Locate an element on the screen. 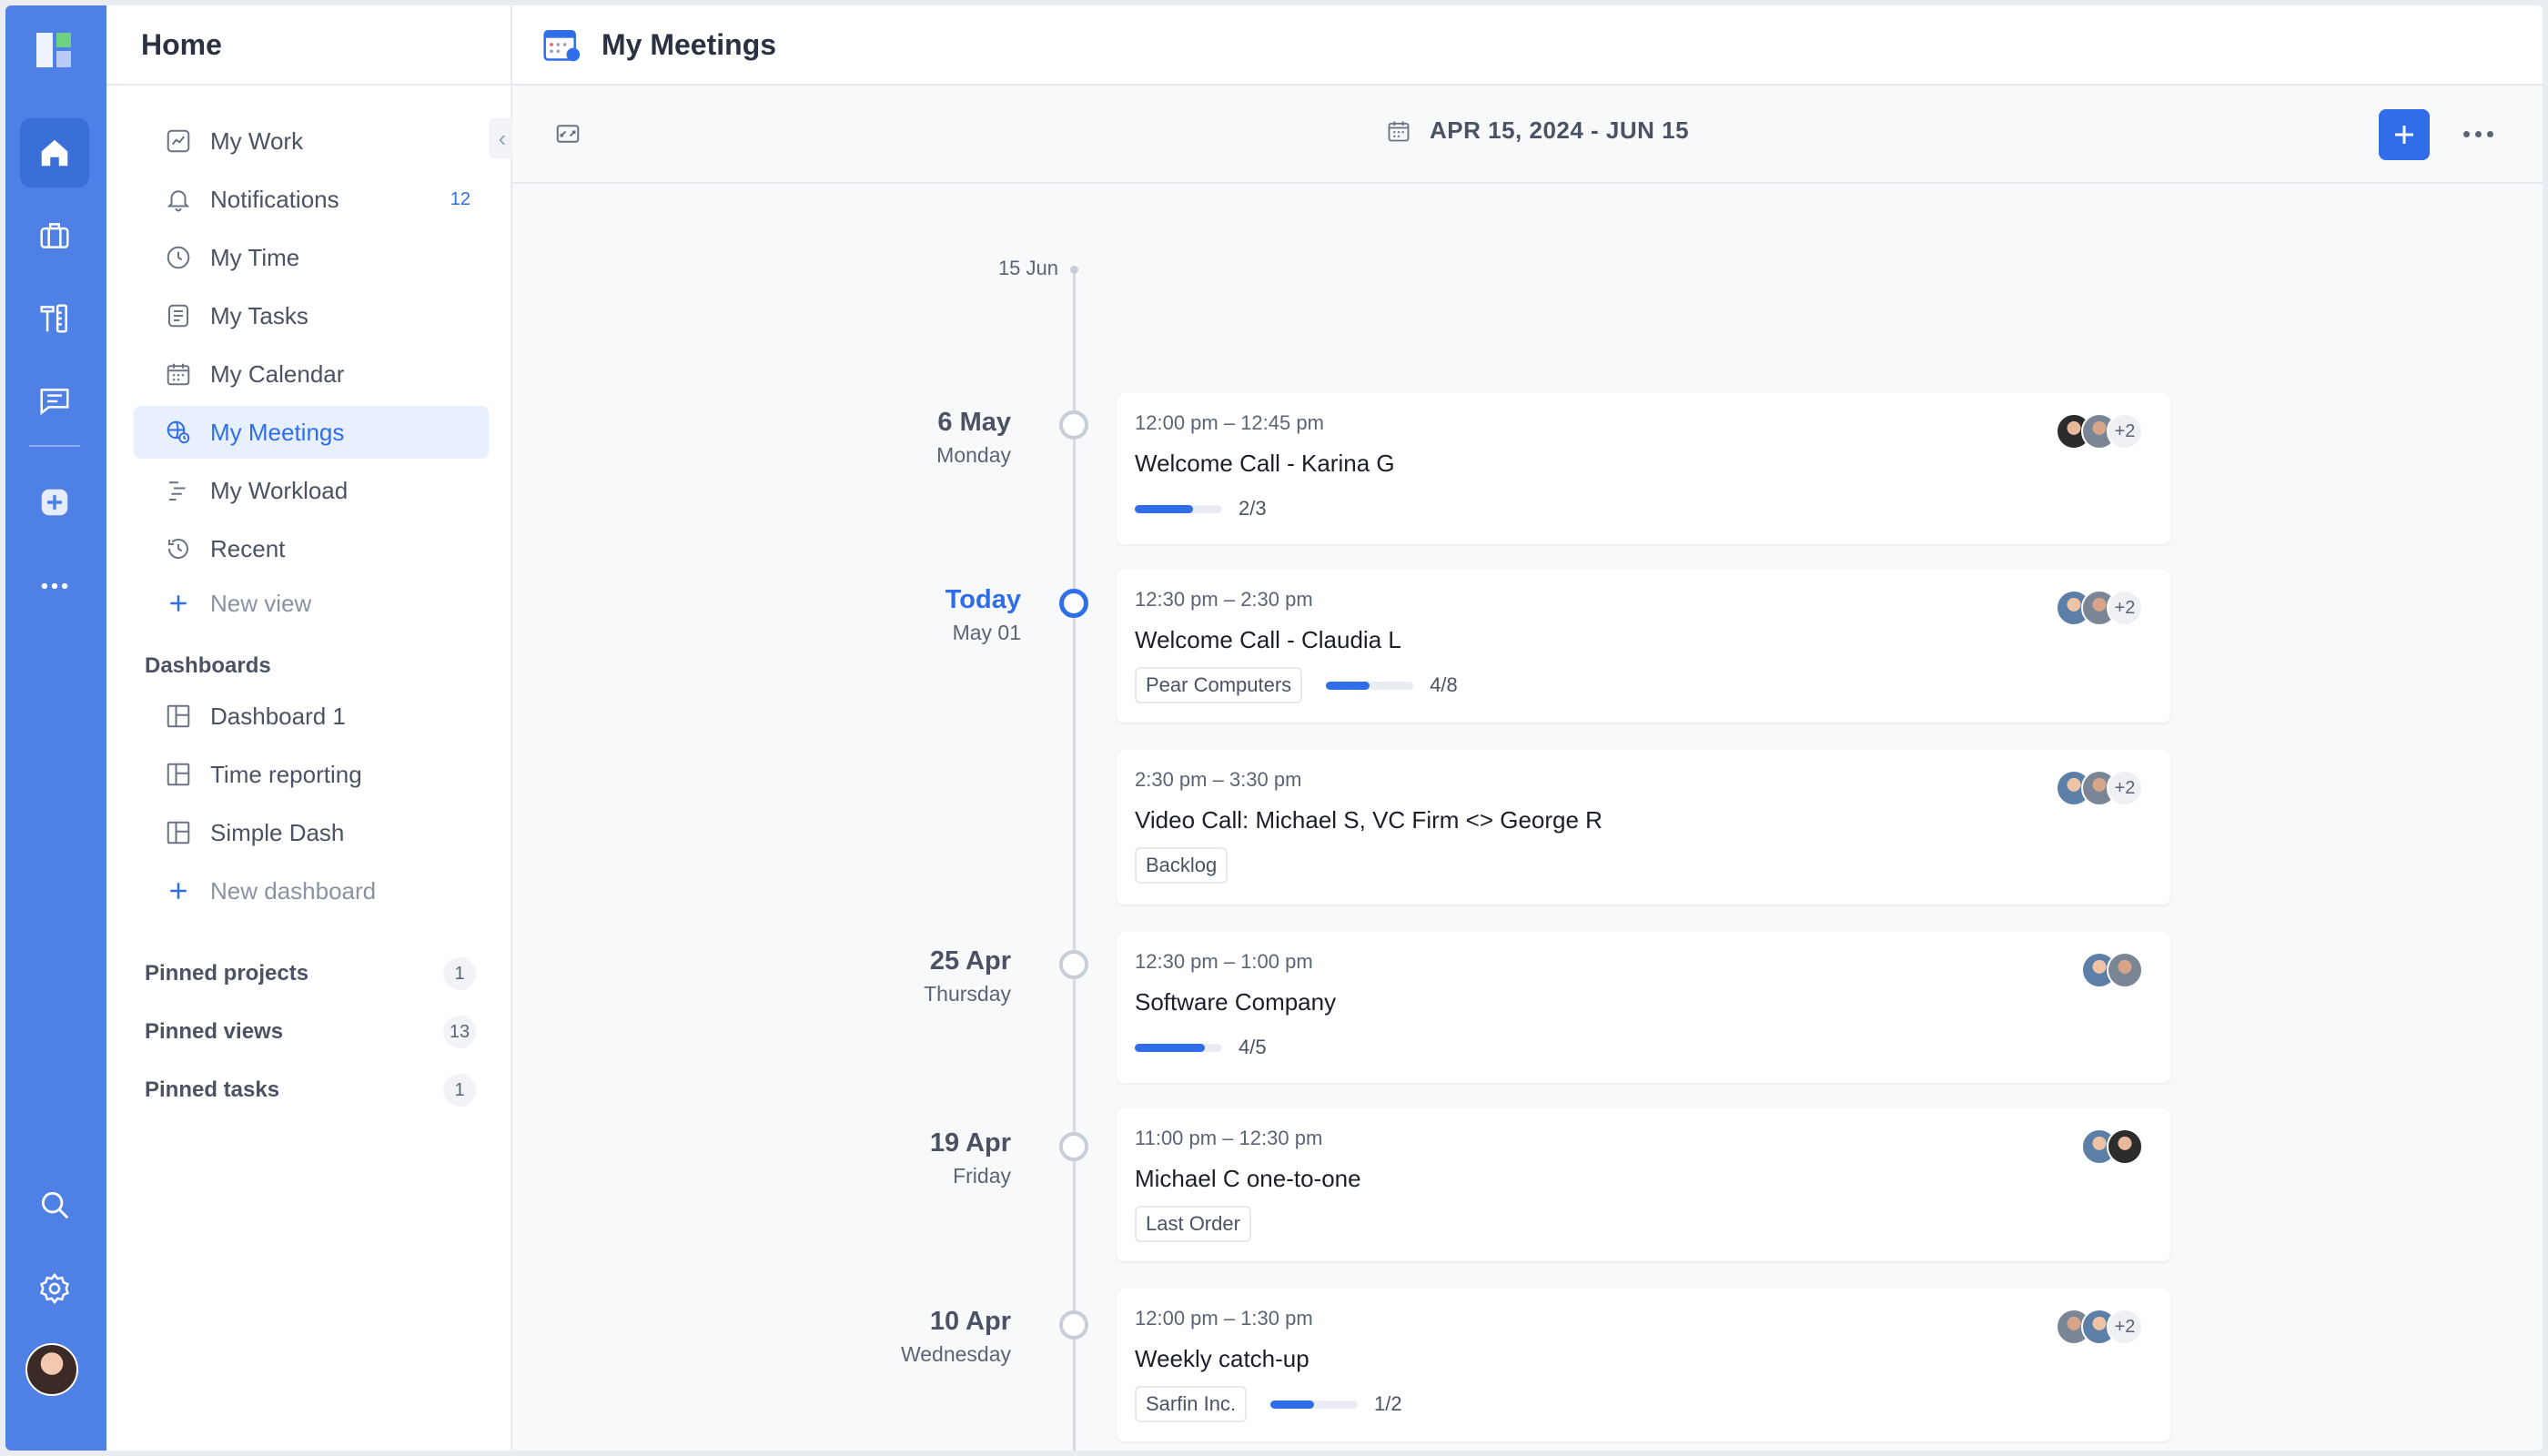 This screenshot has width=2548, height=1456. expand-icon is located at coordinates (568, 134).